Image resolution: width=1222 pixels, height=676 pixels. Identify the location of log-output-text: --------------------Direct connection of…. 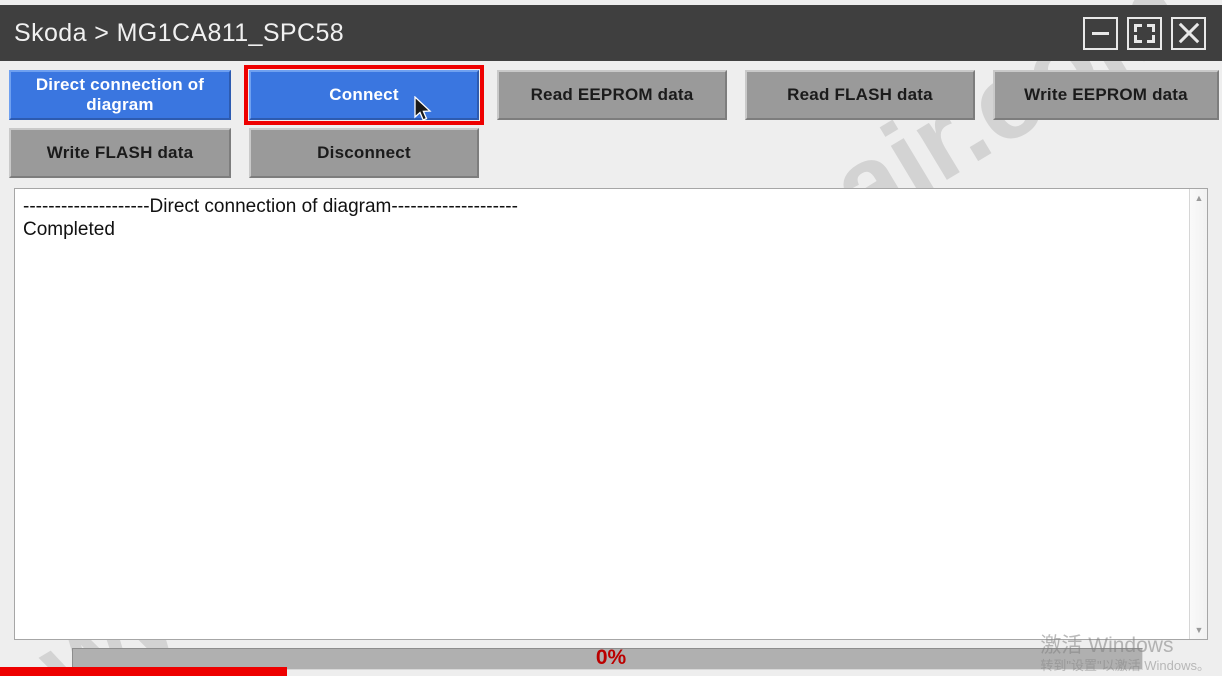
(270, 218).